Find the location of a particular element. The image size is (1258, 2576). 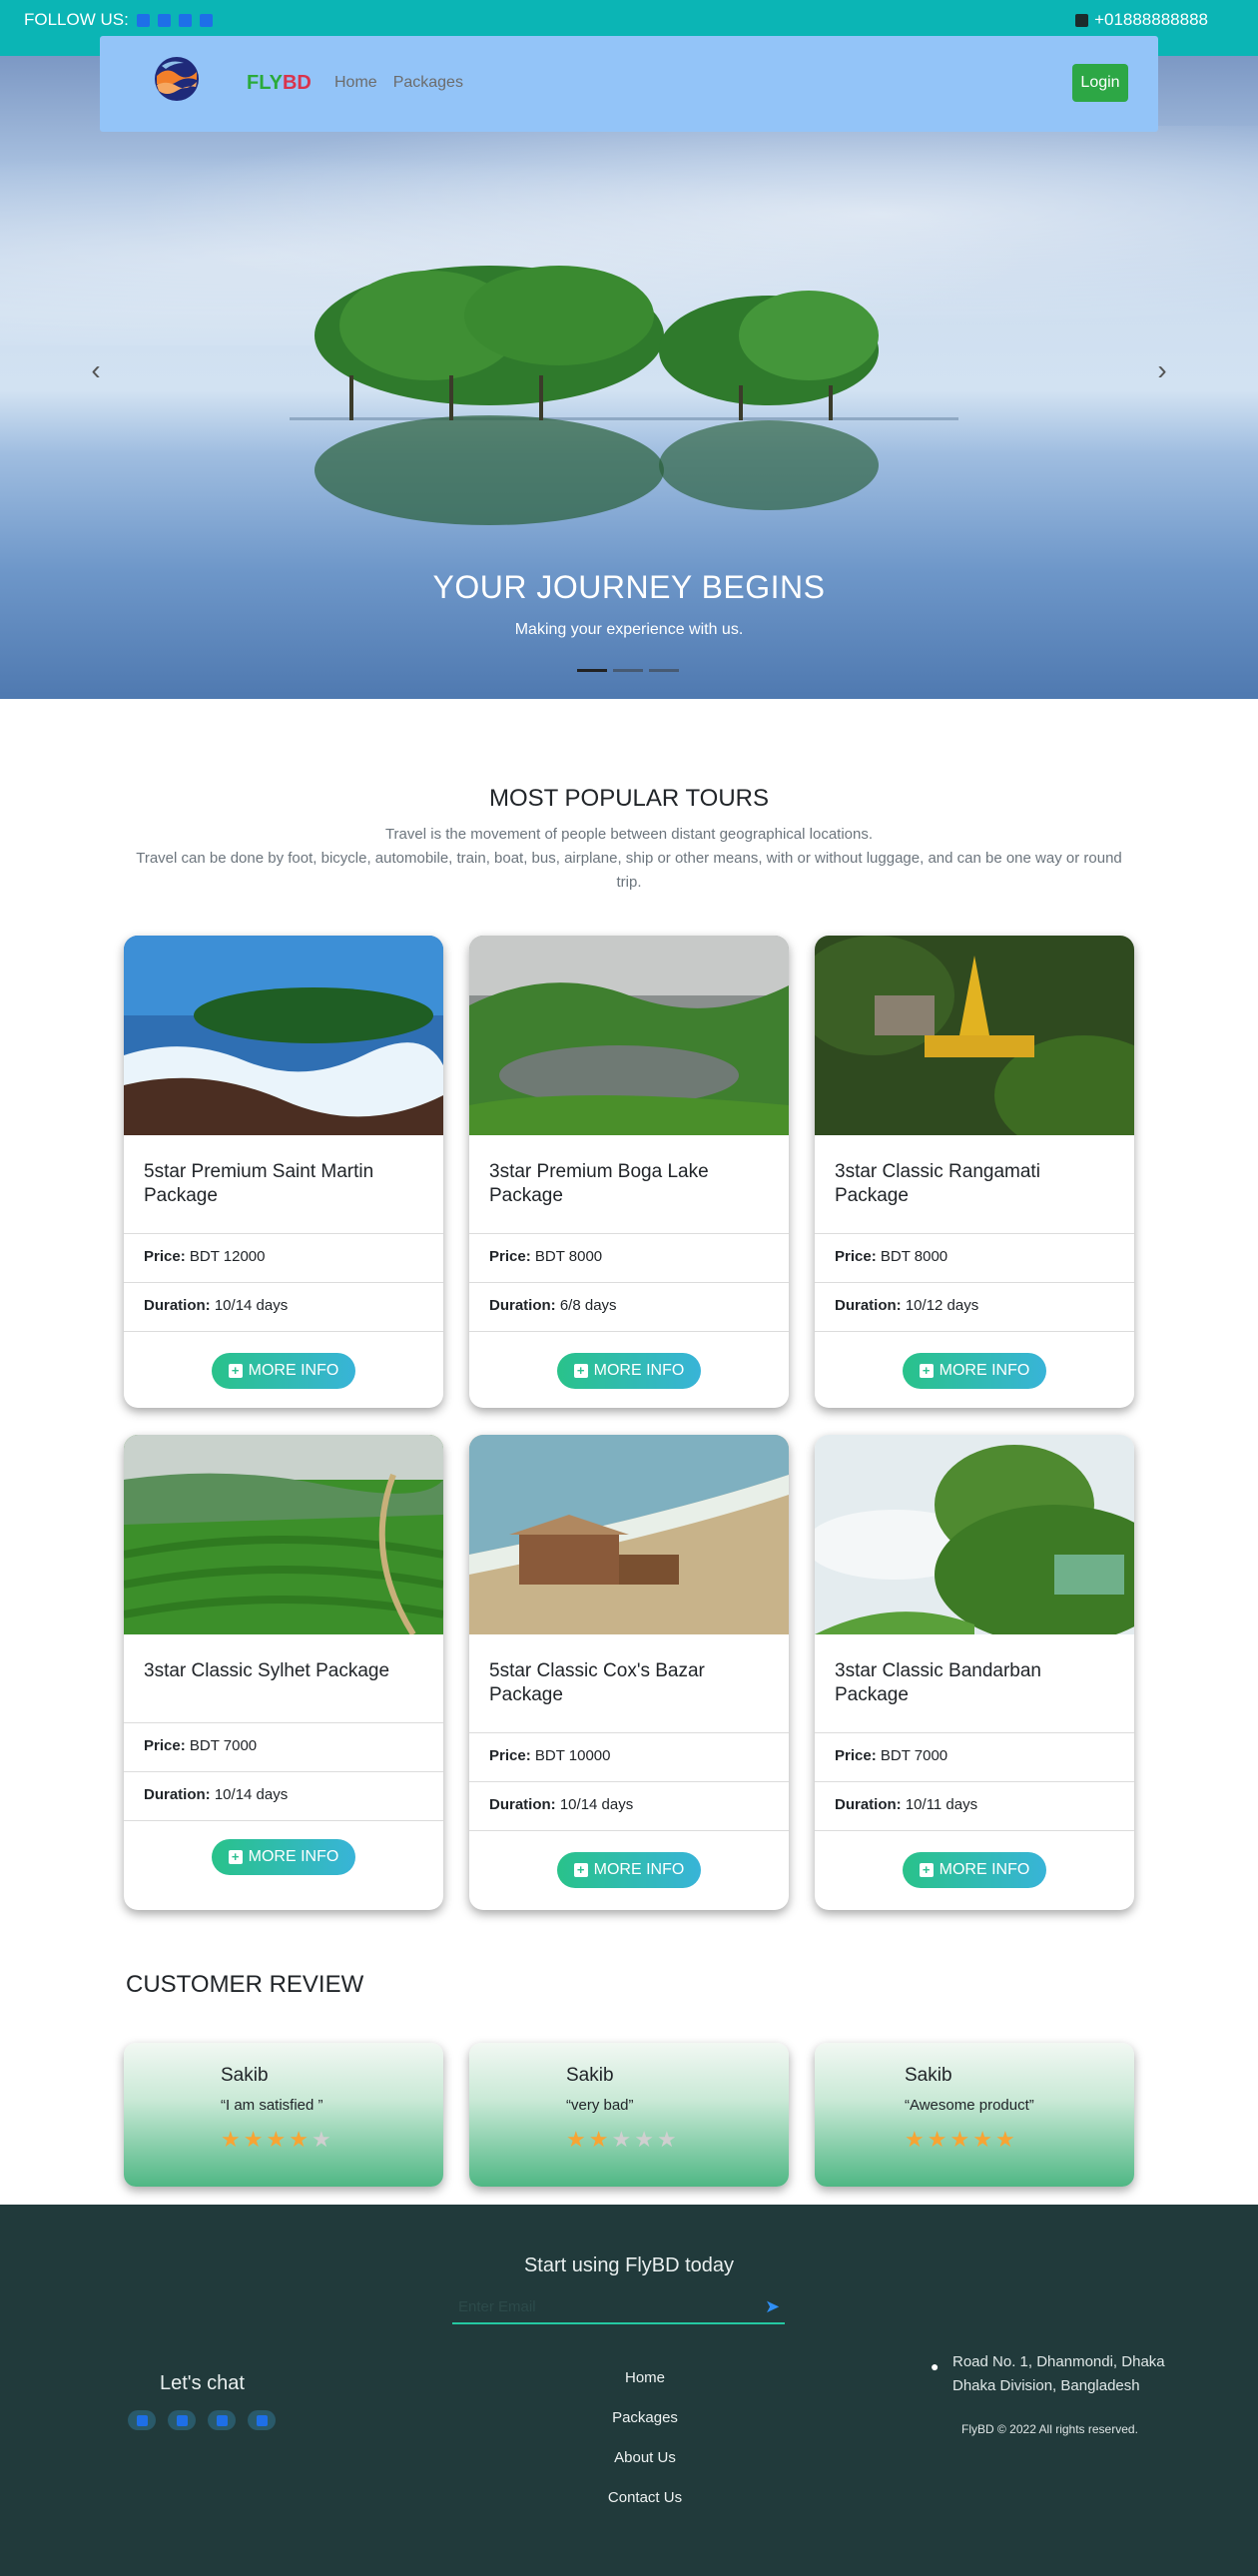

footer-link-home: Home is located at coordinates (645, 2378).